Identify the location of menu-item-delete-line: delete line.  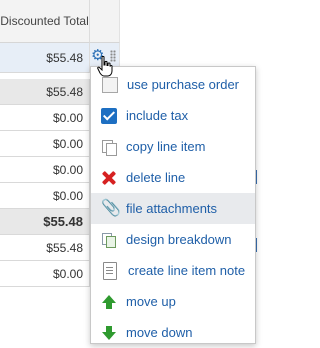
(173, 177).